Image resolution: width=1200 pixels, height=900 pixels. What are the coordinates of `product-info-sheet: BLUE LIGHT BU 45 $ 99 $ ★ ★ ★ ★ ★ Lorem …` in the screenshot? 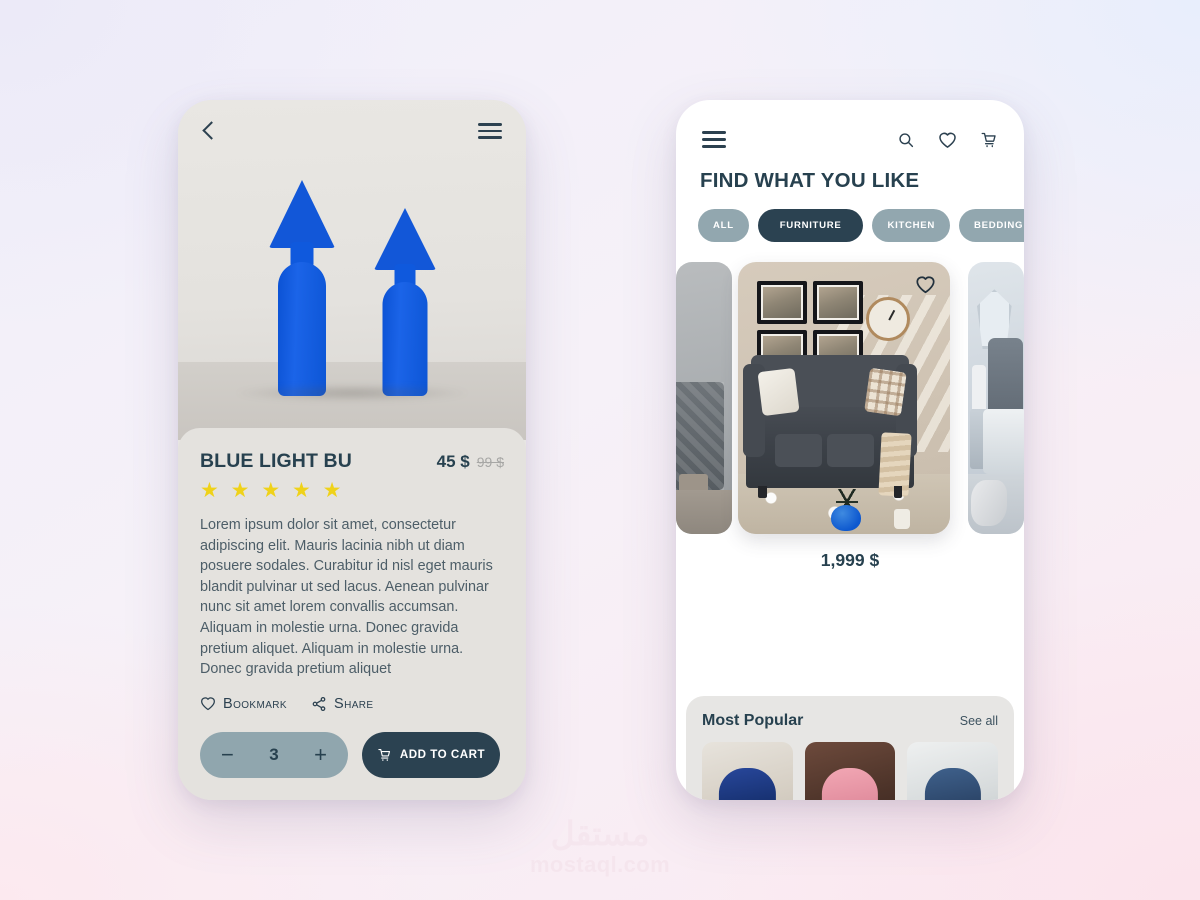 It's located at (352, 614).